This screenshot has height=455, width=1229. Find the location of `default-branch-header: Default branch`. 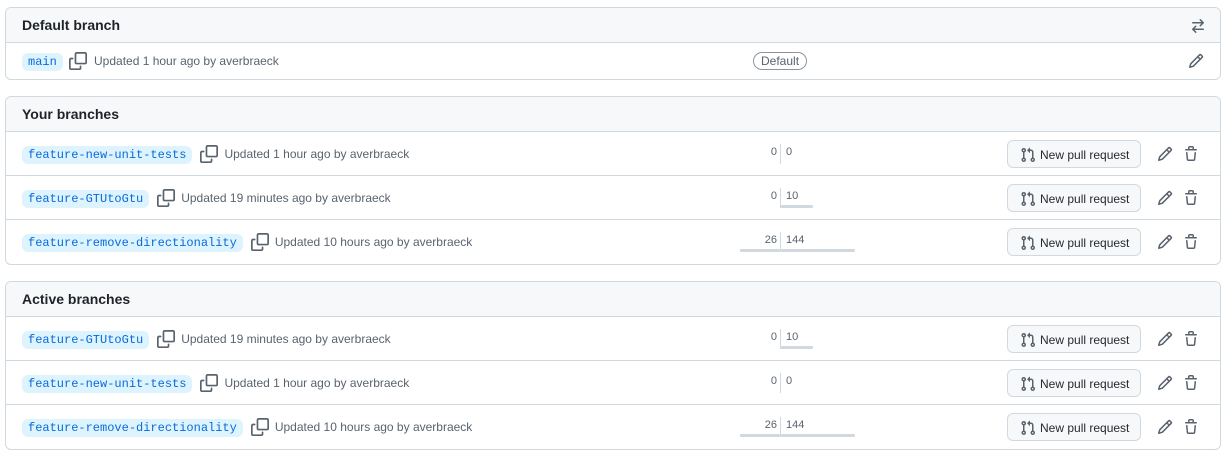

default-branch-header: Default branch is located at coordinates (613, 25).